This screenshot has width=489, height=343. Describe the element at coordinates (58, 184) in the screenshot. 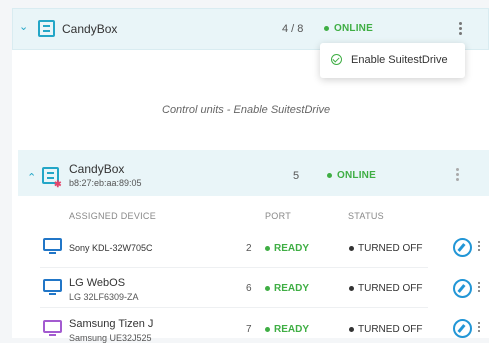

I see `warning-badge-icon: ✱` at that location.